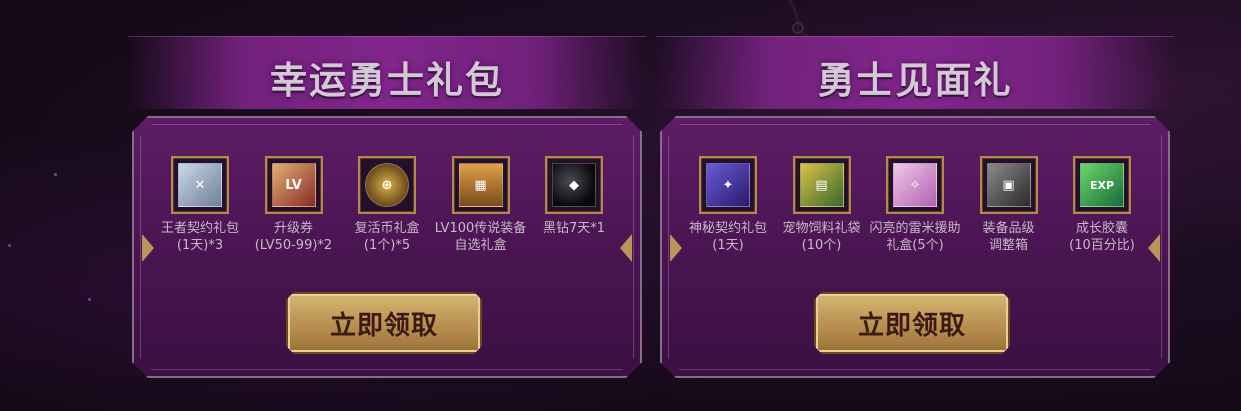 The width and height of the screenshot is (1241, 411). I want to click on item-slot: EXP, so click(1102, 185).